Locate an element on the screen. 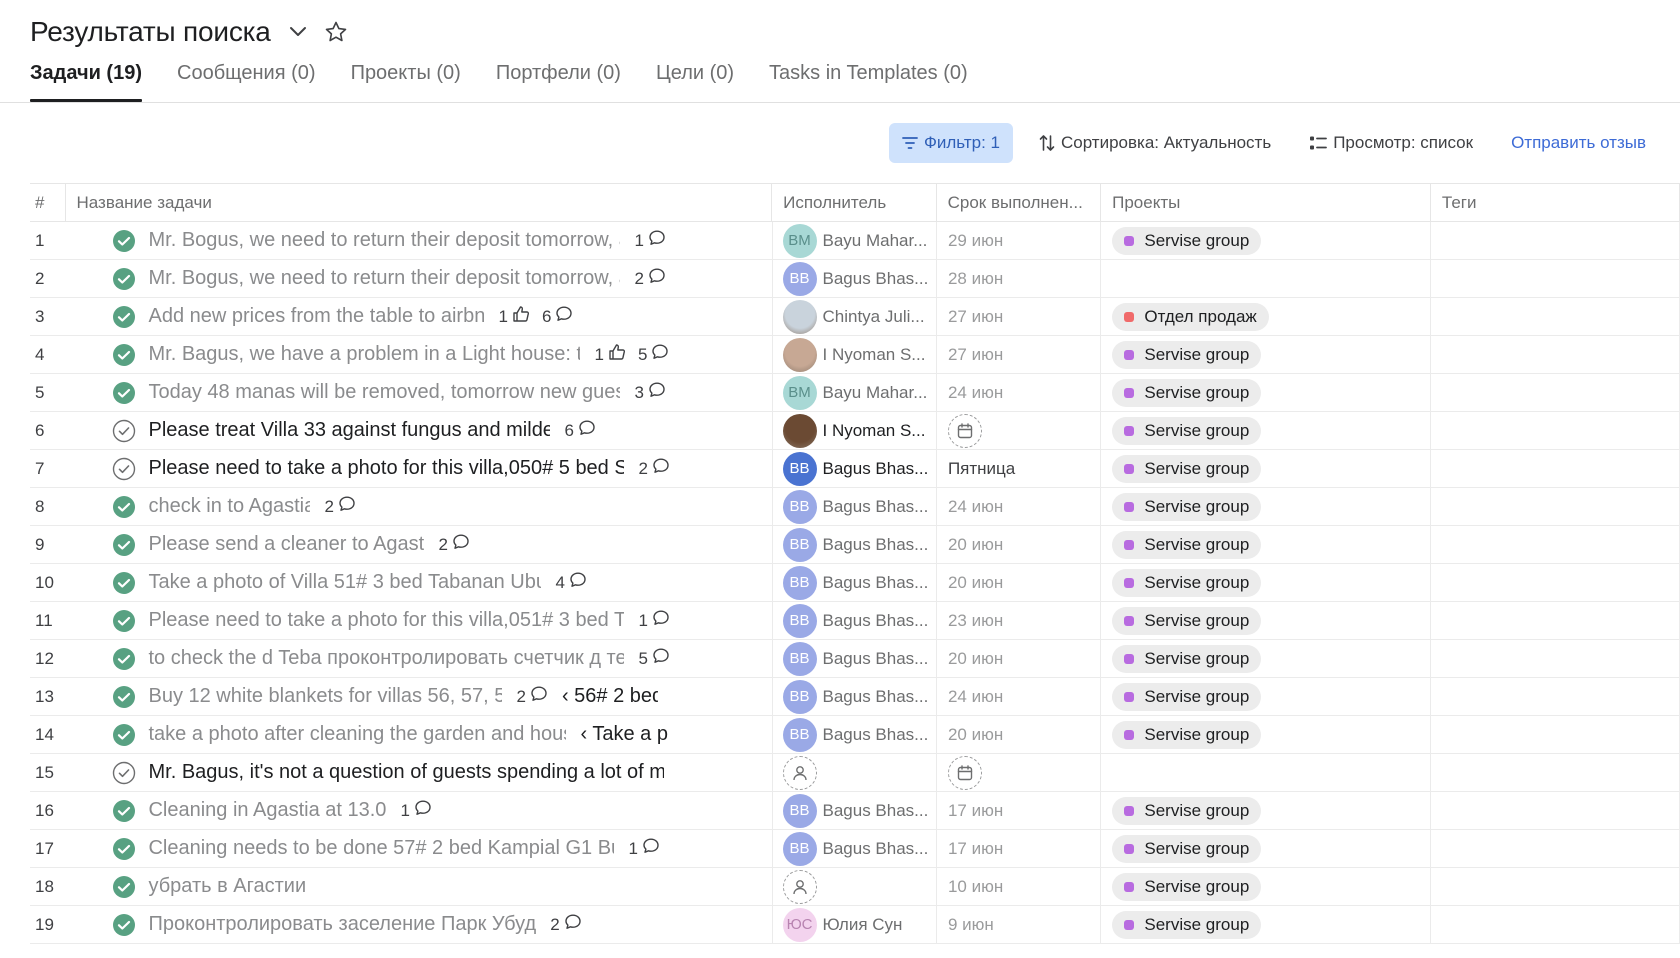 The height and width of the screenshot is (958, 1680). parent-task-link: ‹ Take a photo is located at coordinates (624, 734).